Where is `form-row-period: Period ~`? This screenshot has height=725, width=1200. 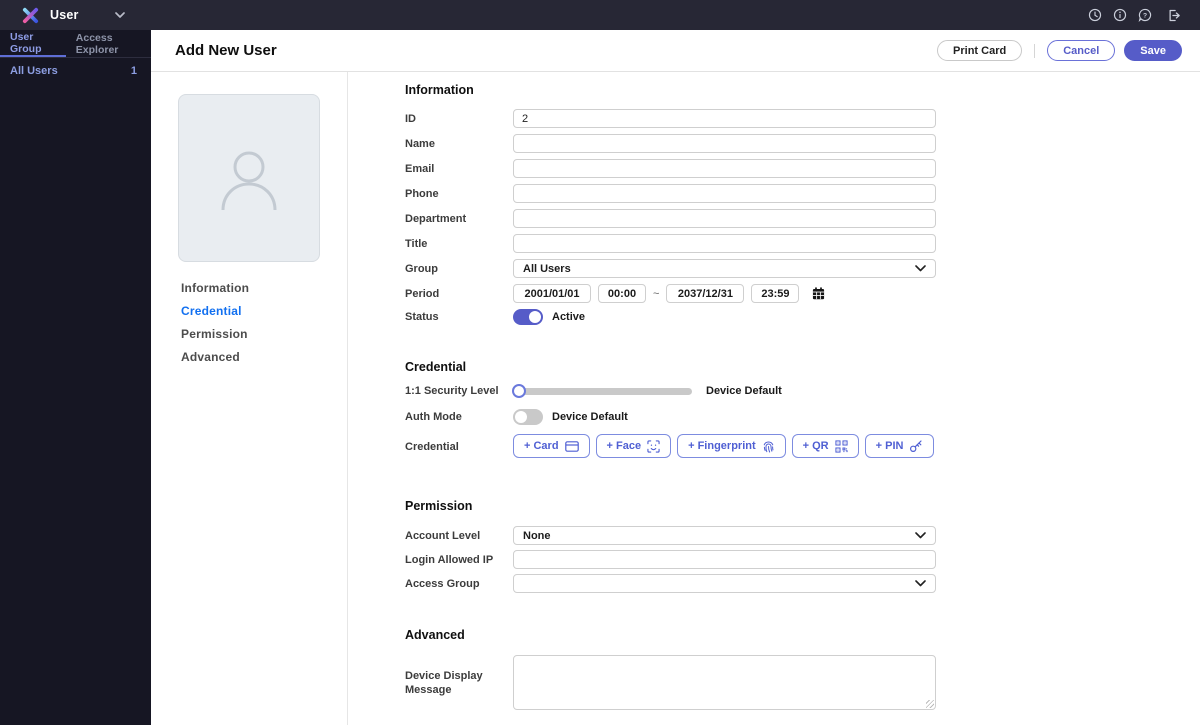
form-row-period: Period ~ is located at coordinates (685, 293).